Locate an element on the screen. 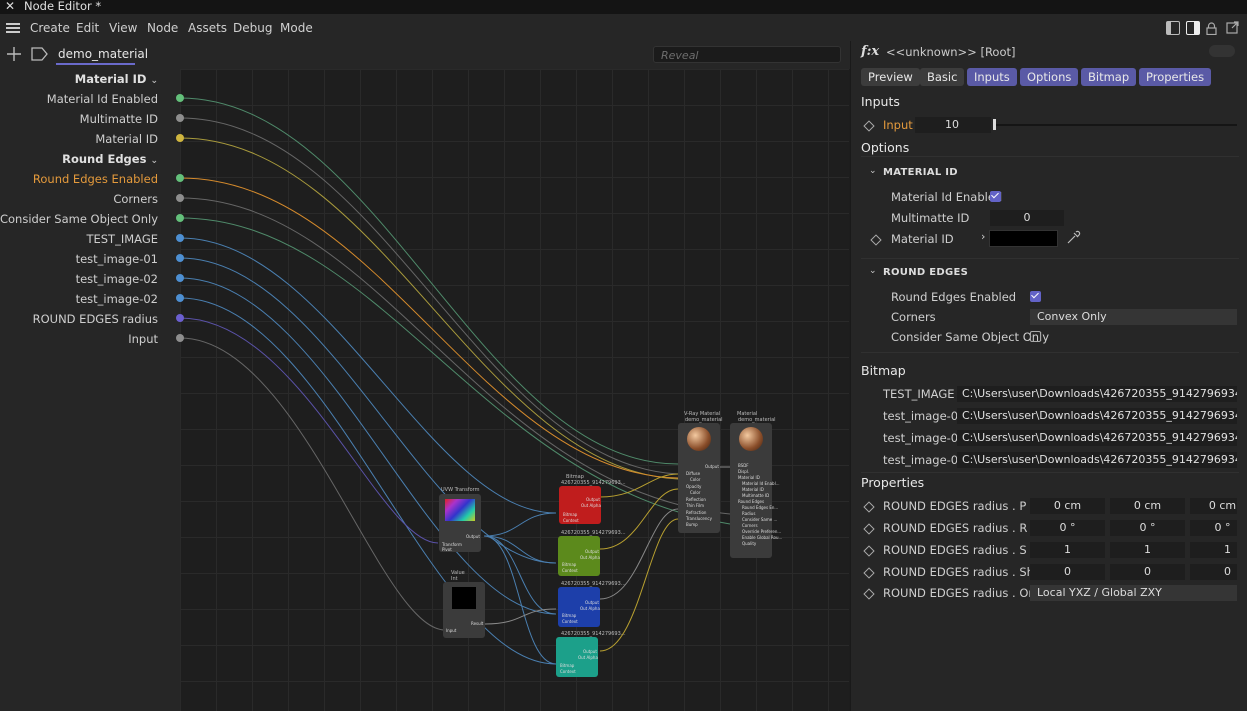 The height and width of the screenshot is (711, 1247). radius-r-x-field: 0 ° is located at coordinates (1067, 528).